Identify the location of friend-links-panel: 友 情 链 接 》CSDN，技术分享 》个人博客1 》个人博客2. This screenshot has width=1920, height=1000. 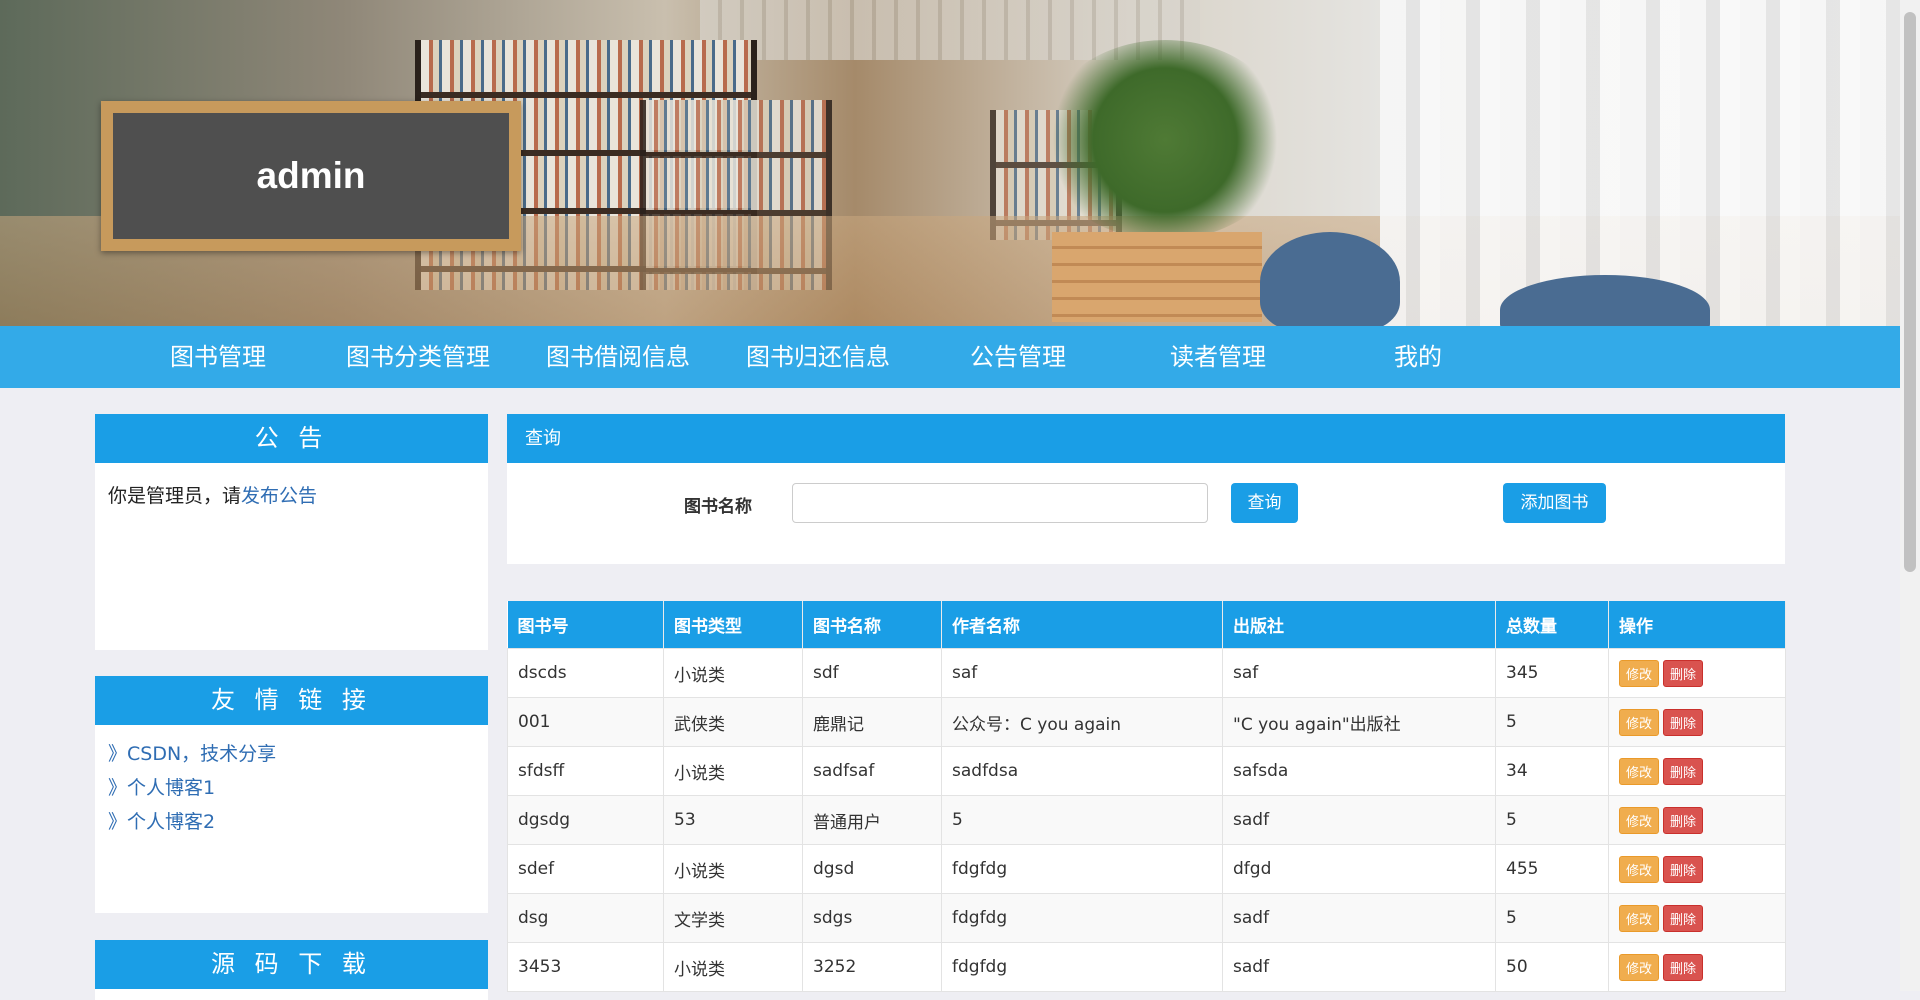
(291, 794).